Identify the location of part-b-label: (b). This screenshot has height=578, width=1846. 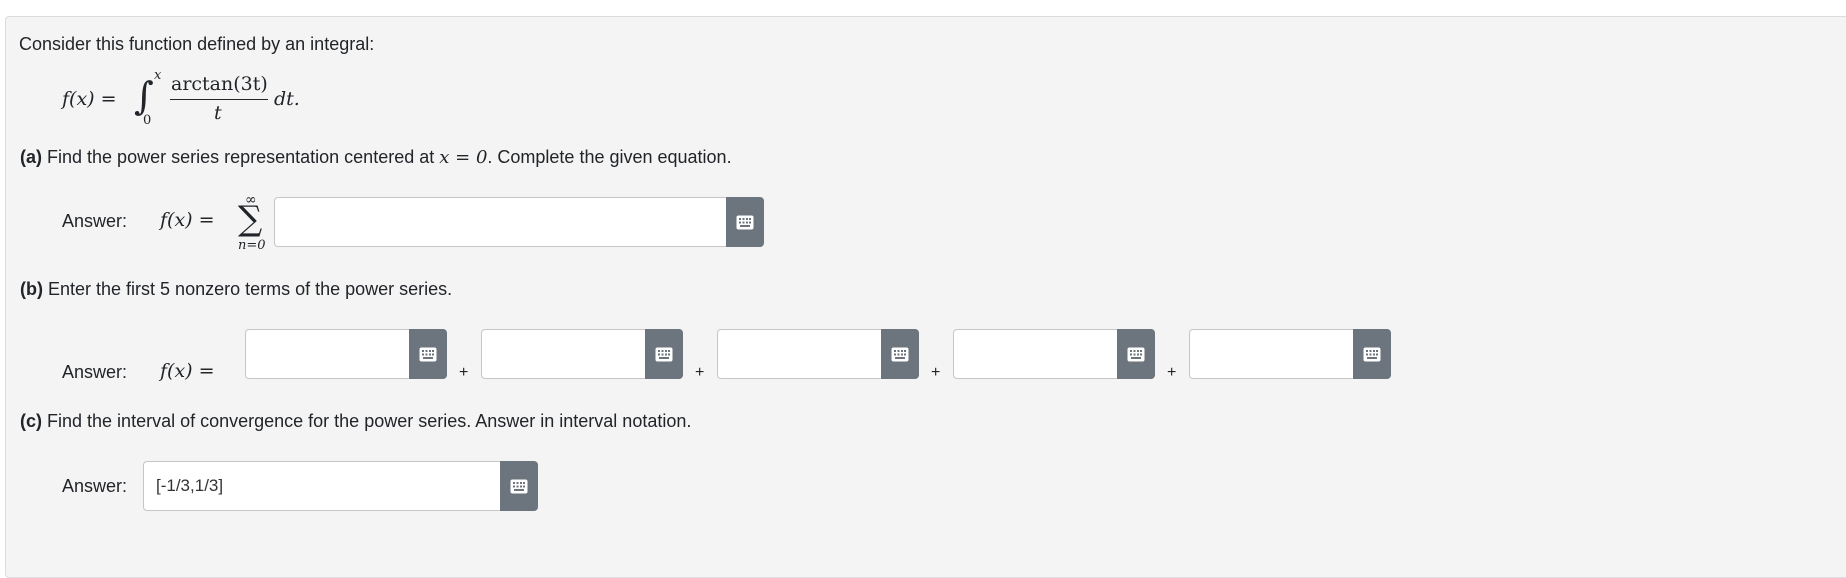
(31, 289).